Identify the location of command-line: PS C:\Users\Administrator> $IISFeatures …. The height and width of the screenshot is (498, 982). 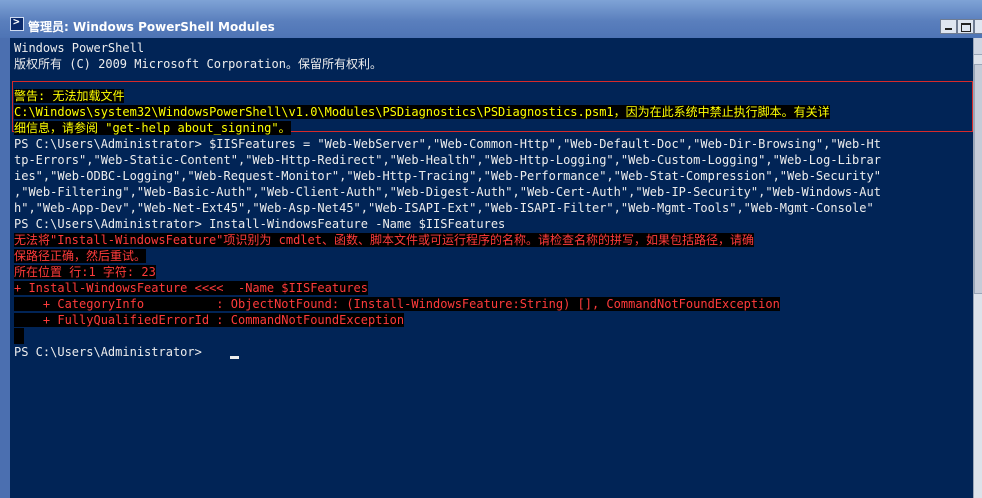
(447, 144).